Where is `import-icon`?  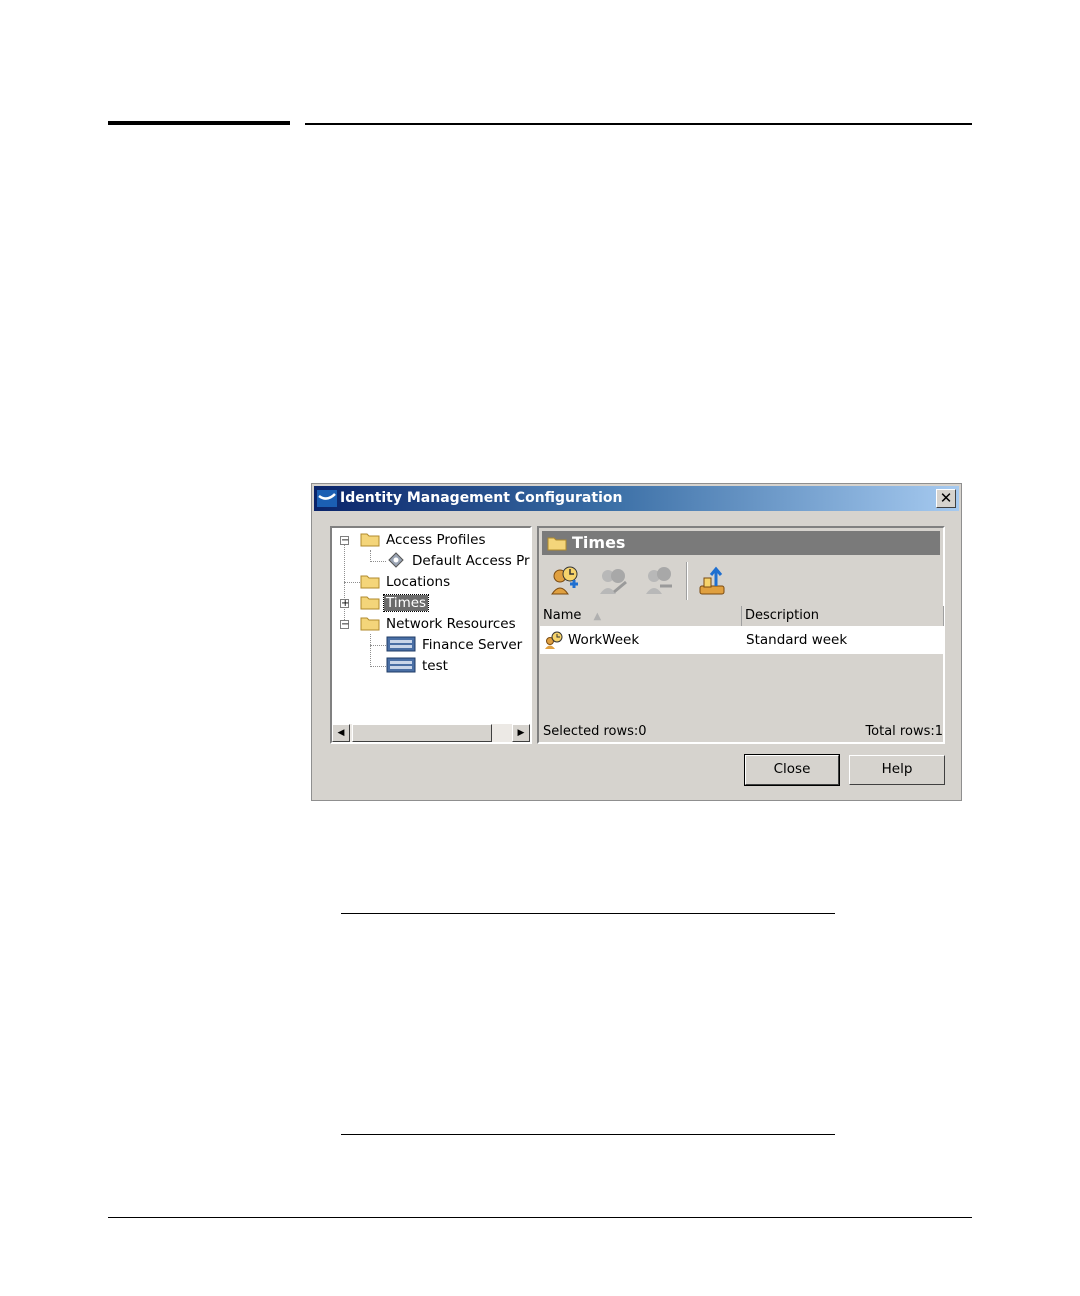
import-icon is located at coordinates (713, 581).